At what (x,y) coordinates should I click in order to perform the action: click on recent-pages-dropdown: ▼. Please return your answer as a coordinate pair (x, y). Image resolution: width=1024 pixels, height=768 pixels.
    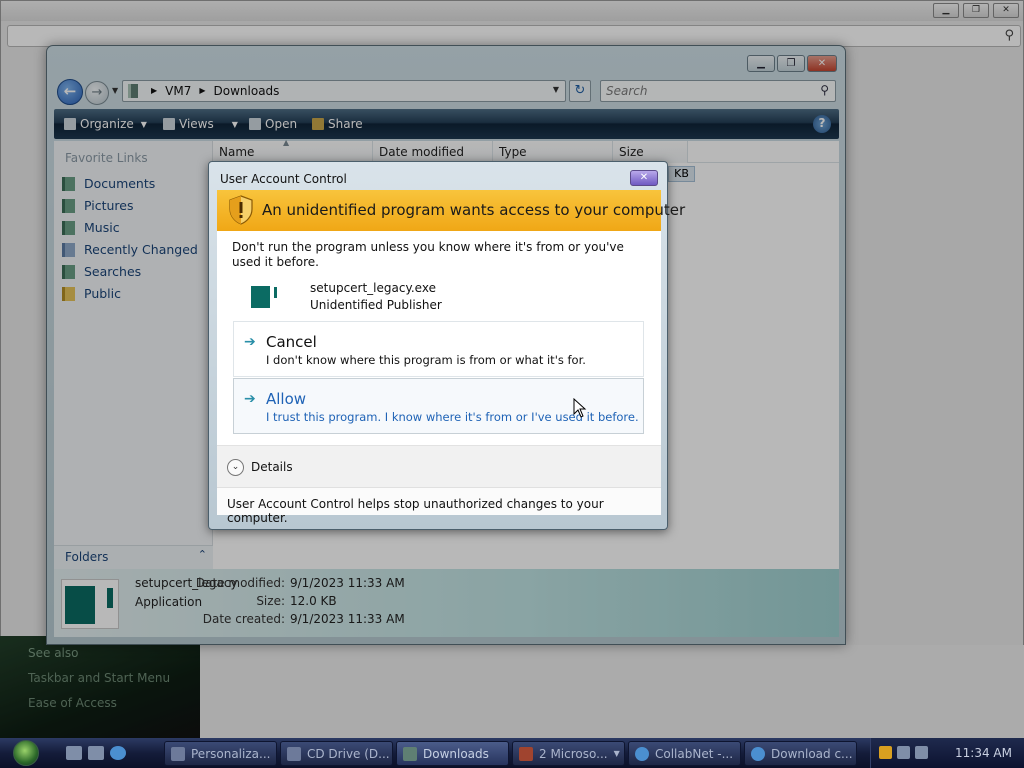
    Looking at the image, I should click on (115, 90).